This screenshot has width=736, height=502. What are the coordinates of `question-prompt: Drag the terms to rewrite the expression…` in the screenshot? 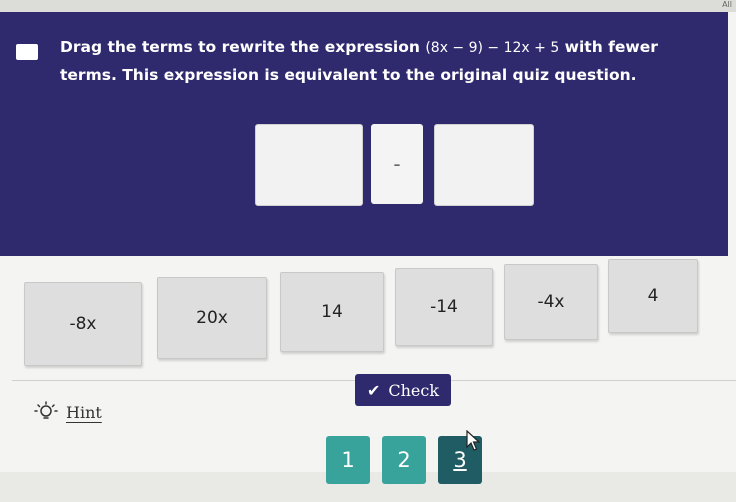 It's located at (385, 61).